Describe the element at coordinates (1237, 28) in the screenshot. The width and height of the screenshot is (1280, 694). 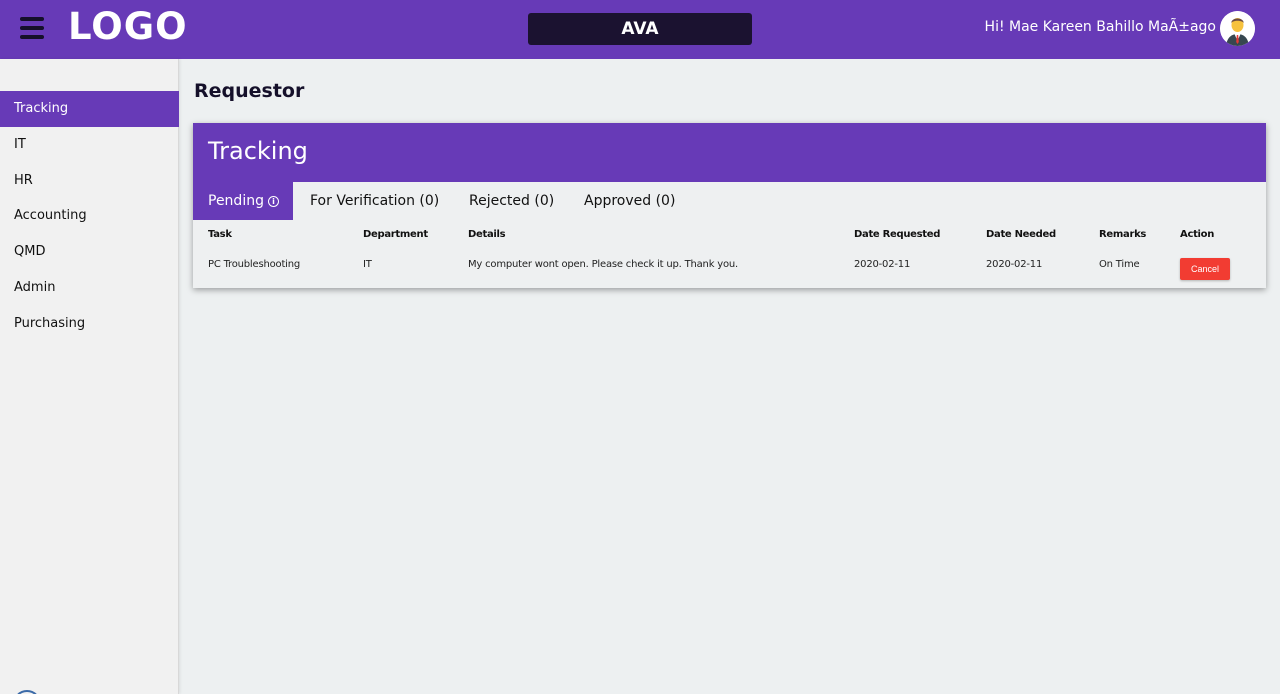
I see `user-avatar-icon` at that location.